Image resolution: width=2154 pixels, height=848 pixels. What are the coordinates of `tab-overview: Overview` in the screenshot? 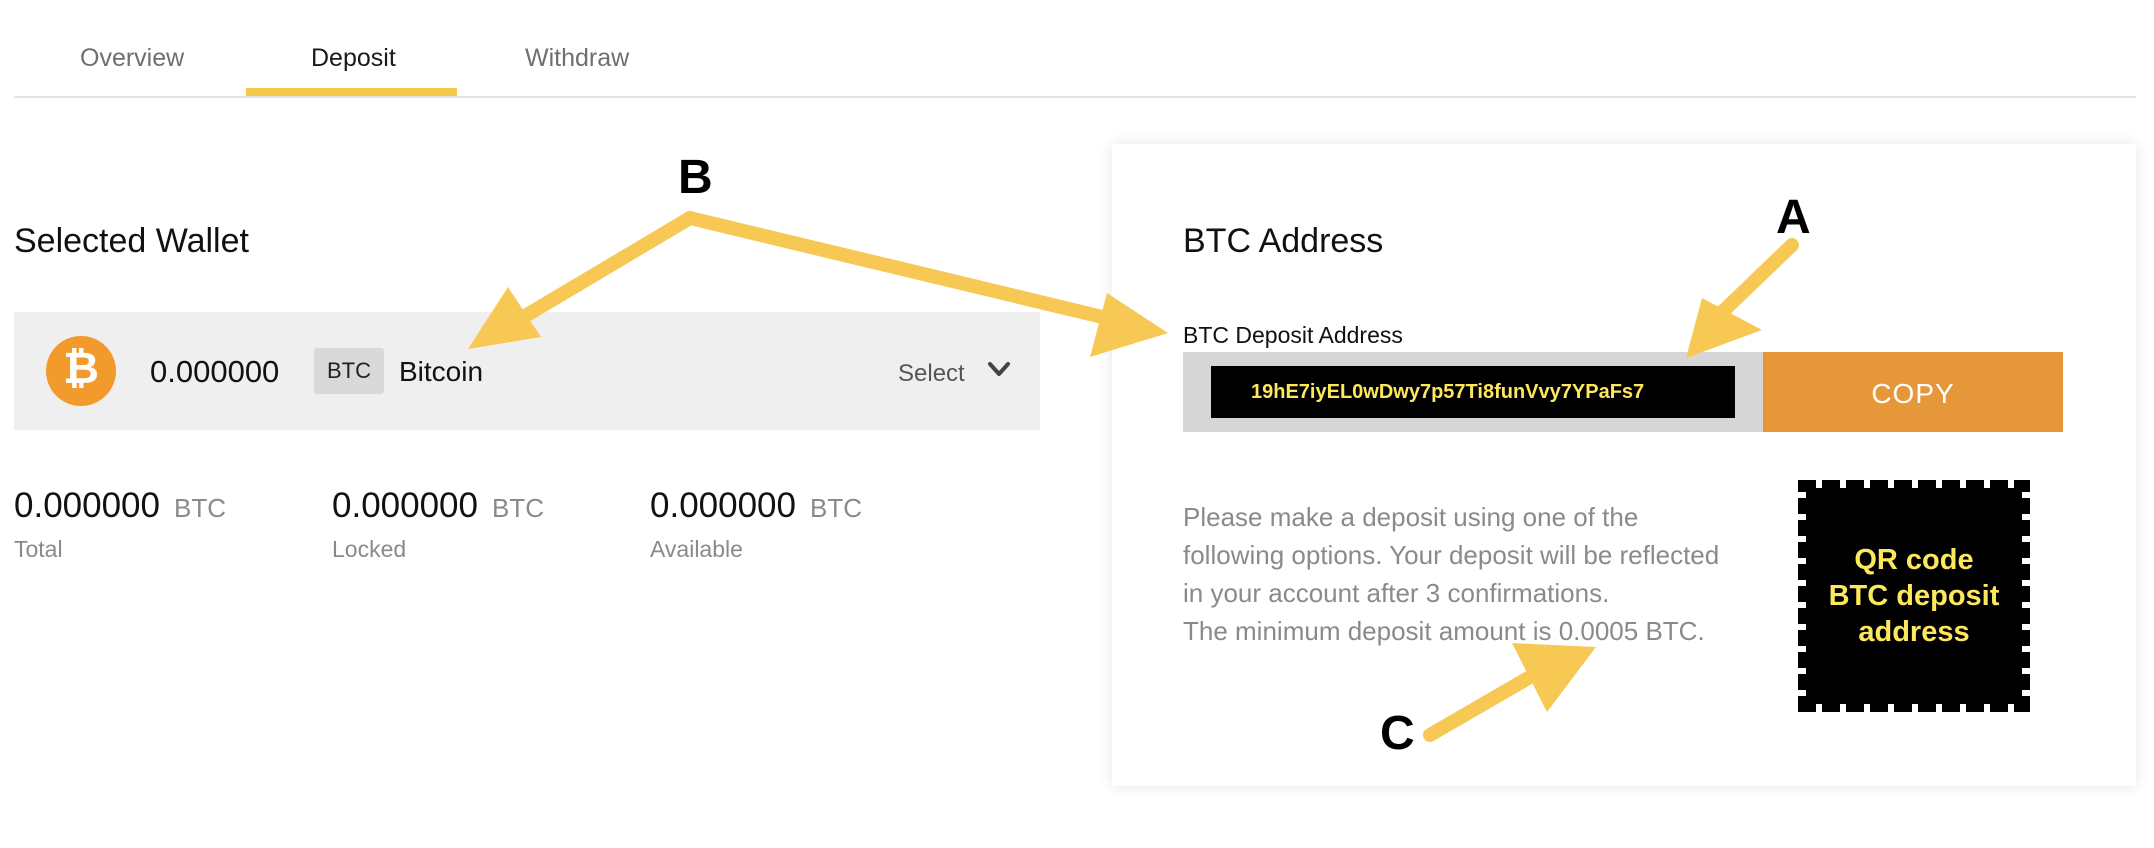 It's located at (132, 58).